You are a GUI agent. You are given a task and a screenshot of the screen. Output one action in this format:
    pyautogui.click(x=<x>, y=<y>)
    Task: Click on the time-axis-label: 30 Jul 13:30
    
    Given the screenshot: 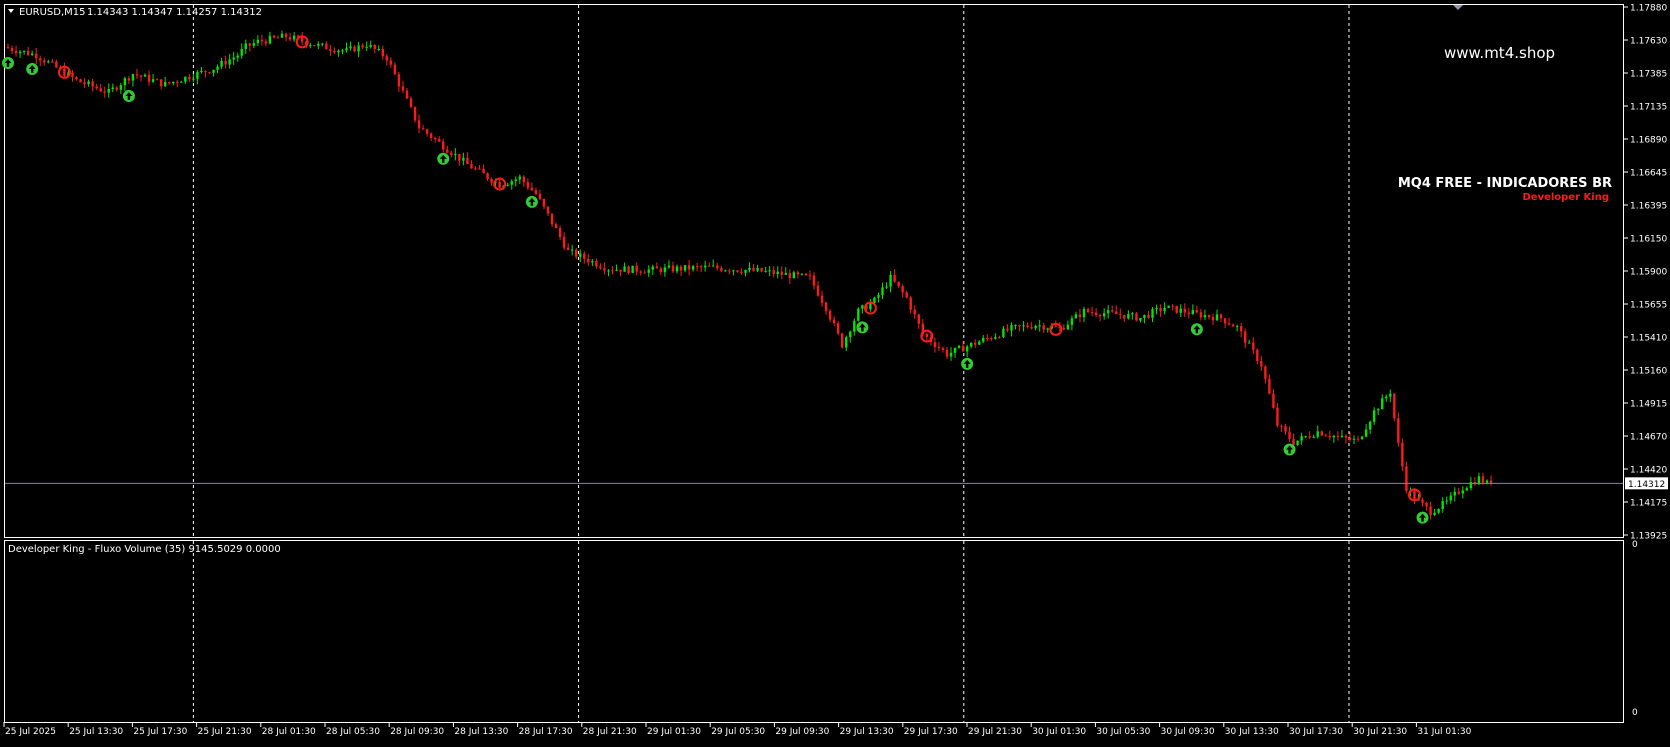 What is the action you would take?
    pyautogui.click(x=1252, y=732)
    